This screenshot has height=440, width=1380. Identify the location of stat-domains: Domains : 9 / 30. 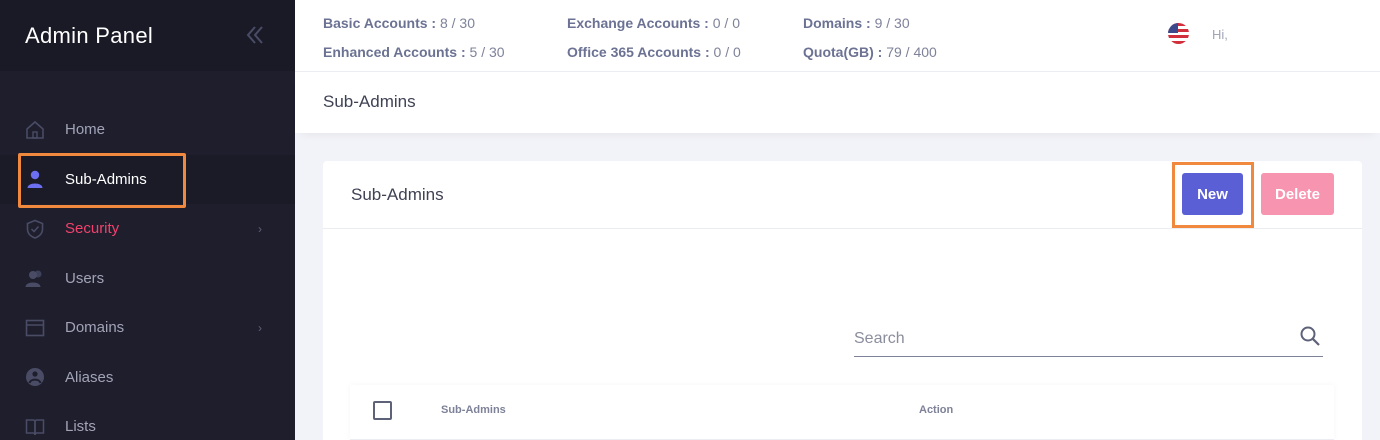
(856, 23).